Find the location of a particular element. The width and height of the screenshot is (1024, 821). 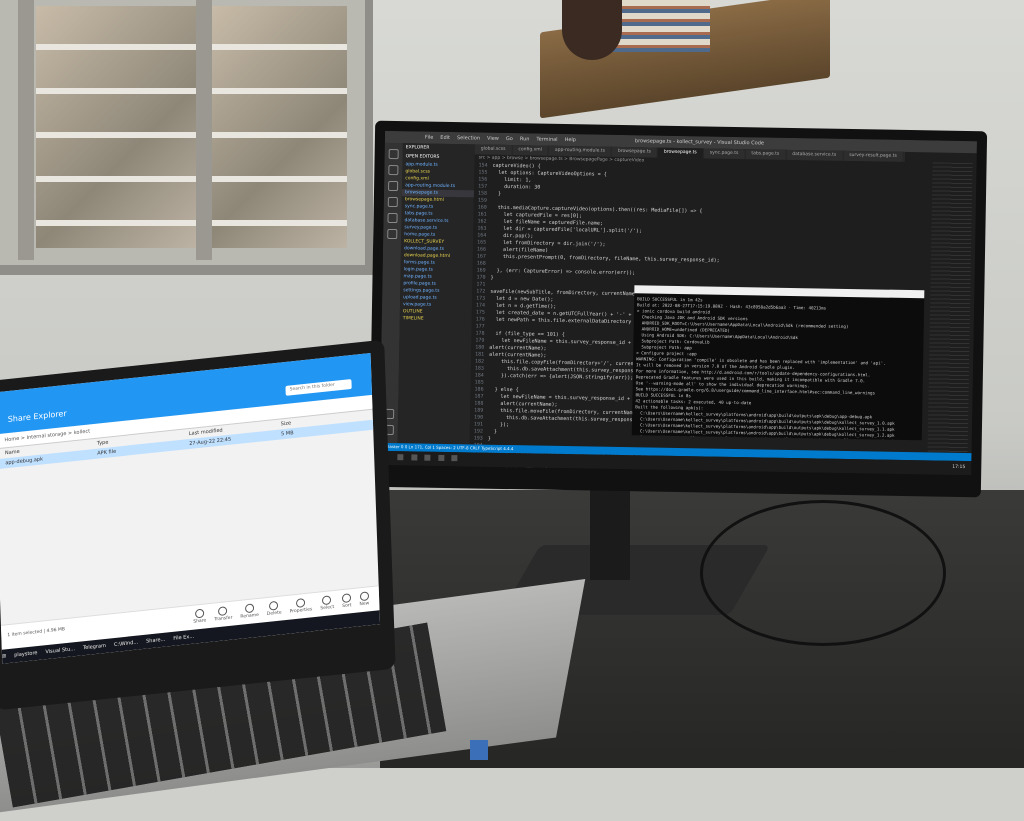

extensions-icon is located at coordinates (392, 218).